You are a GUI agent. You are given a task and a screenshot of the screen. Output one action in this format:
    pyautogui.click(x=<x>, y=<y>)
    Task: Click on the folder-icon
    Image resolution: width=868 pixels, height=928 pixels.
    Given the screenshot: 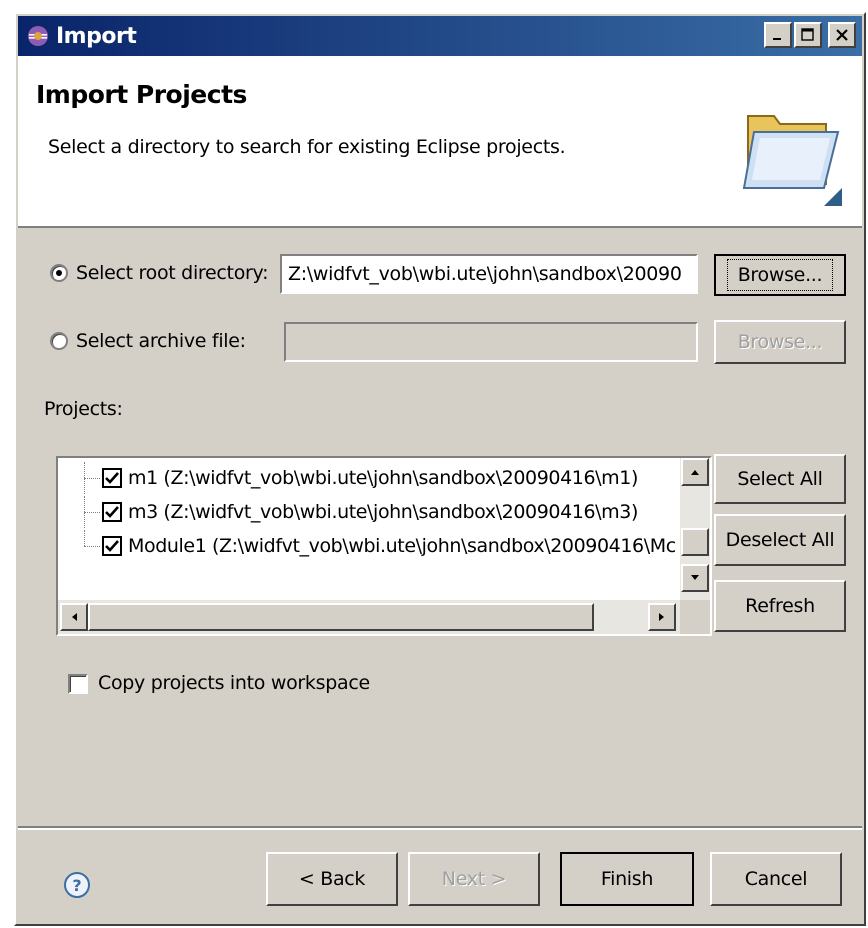 What is the action you would take?
    pyautogui.click(x=792, y=160)
    